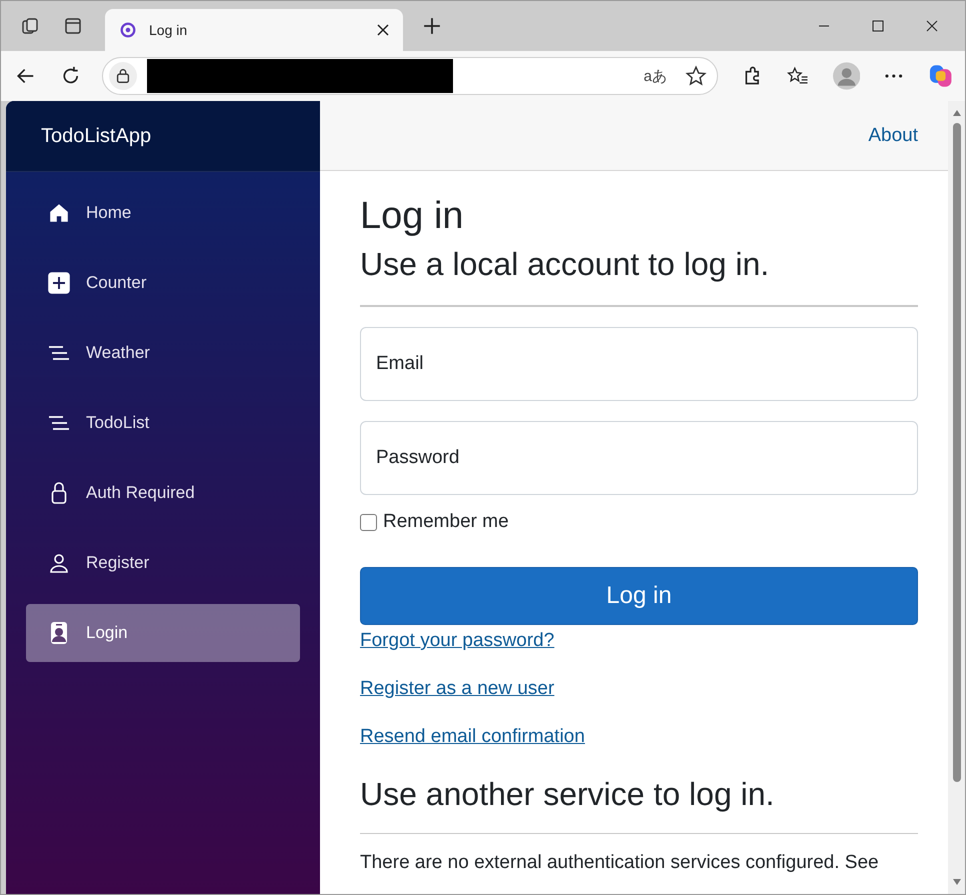 The image size is (966, 895). What do you see at coordinates (639, 458) in the screenshot?
I see `input-field: Password` at bounding box center [639, 458].